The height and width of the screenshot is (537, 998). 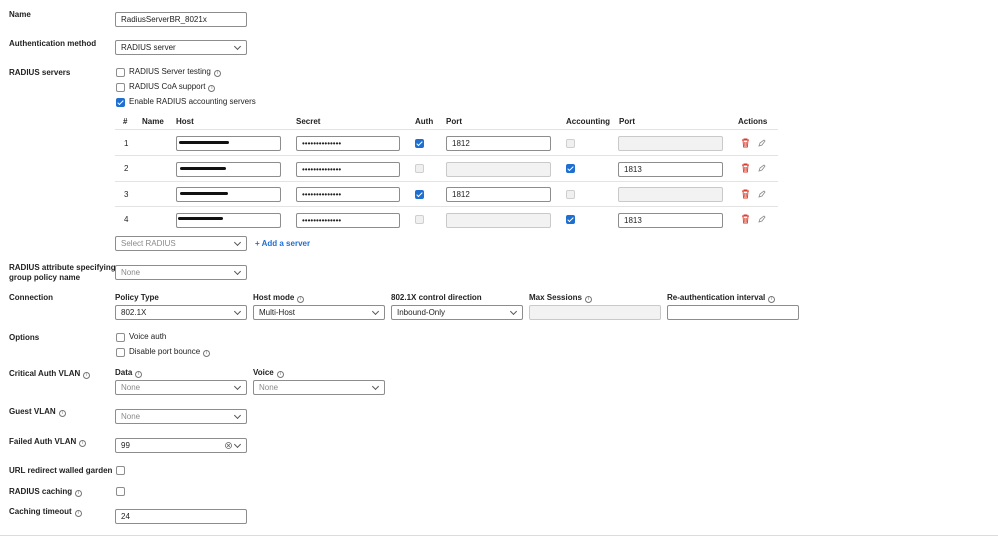 I want to click on select-radius-dropdown: Select RADIUS, so click(x=181, y=243).